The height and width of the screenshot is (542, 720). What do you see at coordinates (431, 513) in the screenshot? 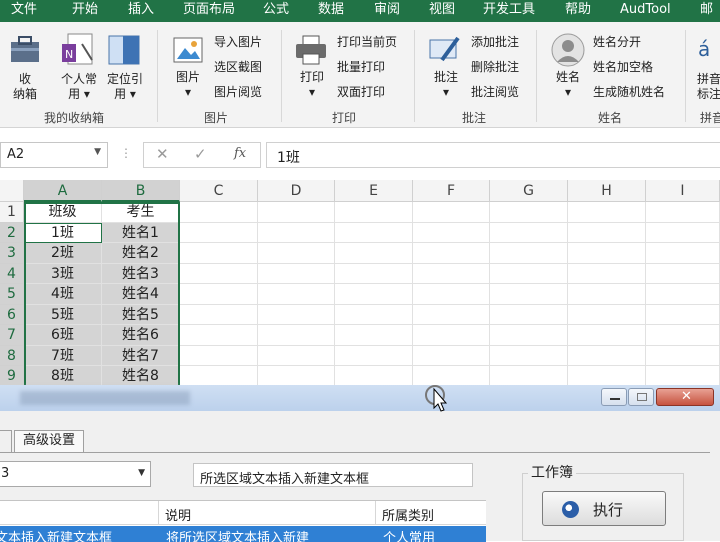
I see `list-header-category: 所属类别` at bounding box center [431, 513].